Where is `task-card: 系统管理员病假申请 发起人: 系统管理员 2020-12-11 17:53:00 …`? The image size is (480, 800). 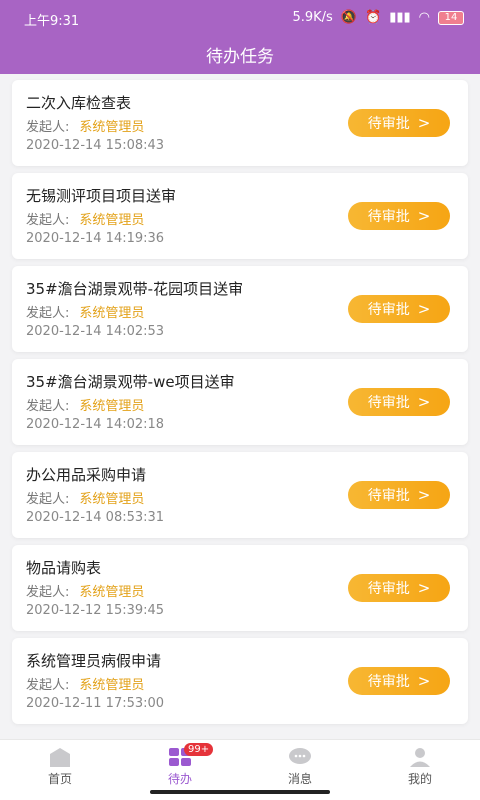 task-card: 系统管理员病假申请 发起人: 系统管理员 2020-12-11 17:53:00 … is located at coordinates (240, 681).